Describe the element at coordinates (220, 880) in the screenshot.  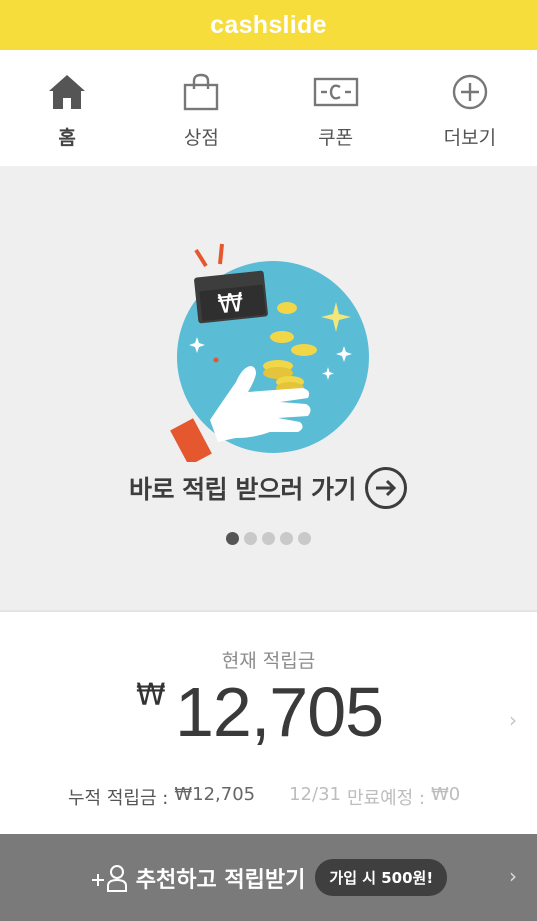
I see `referral-text: 추천하고 적립받기` at that location.